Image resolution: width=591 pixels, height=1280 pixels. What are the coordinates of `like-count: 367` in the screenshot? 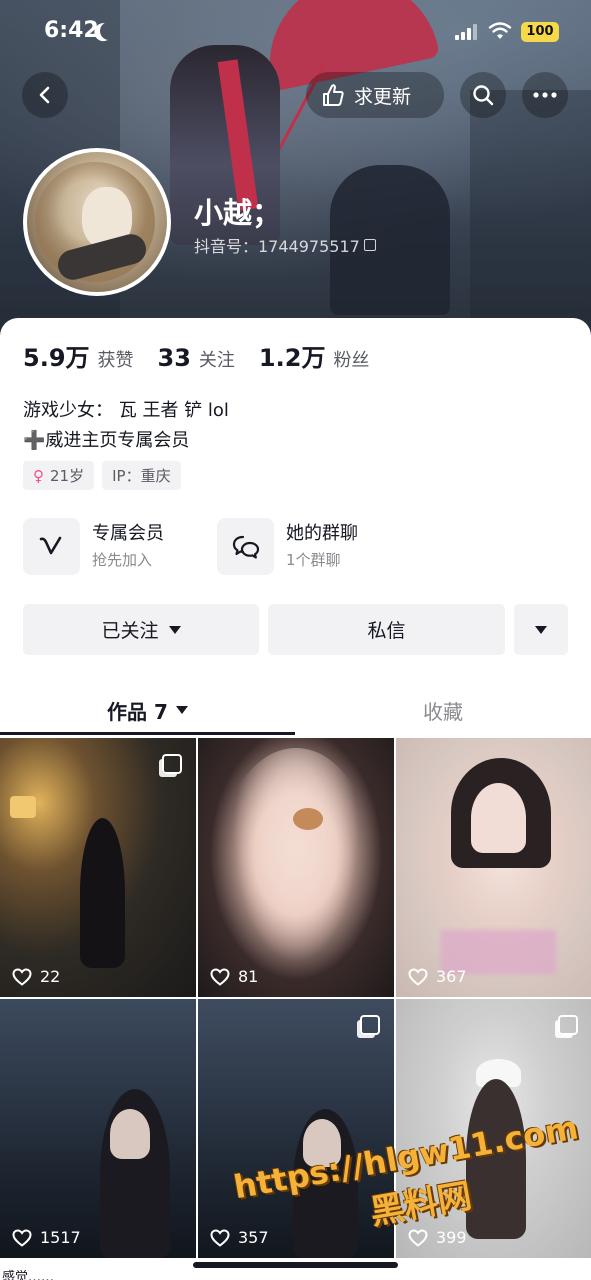 It's located at (437, 976).